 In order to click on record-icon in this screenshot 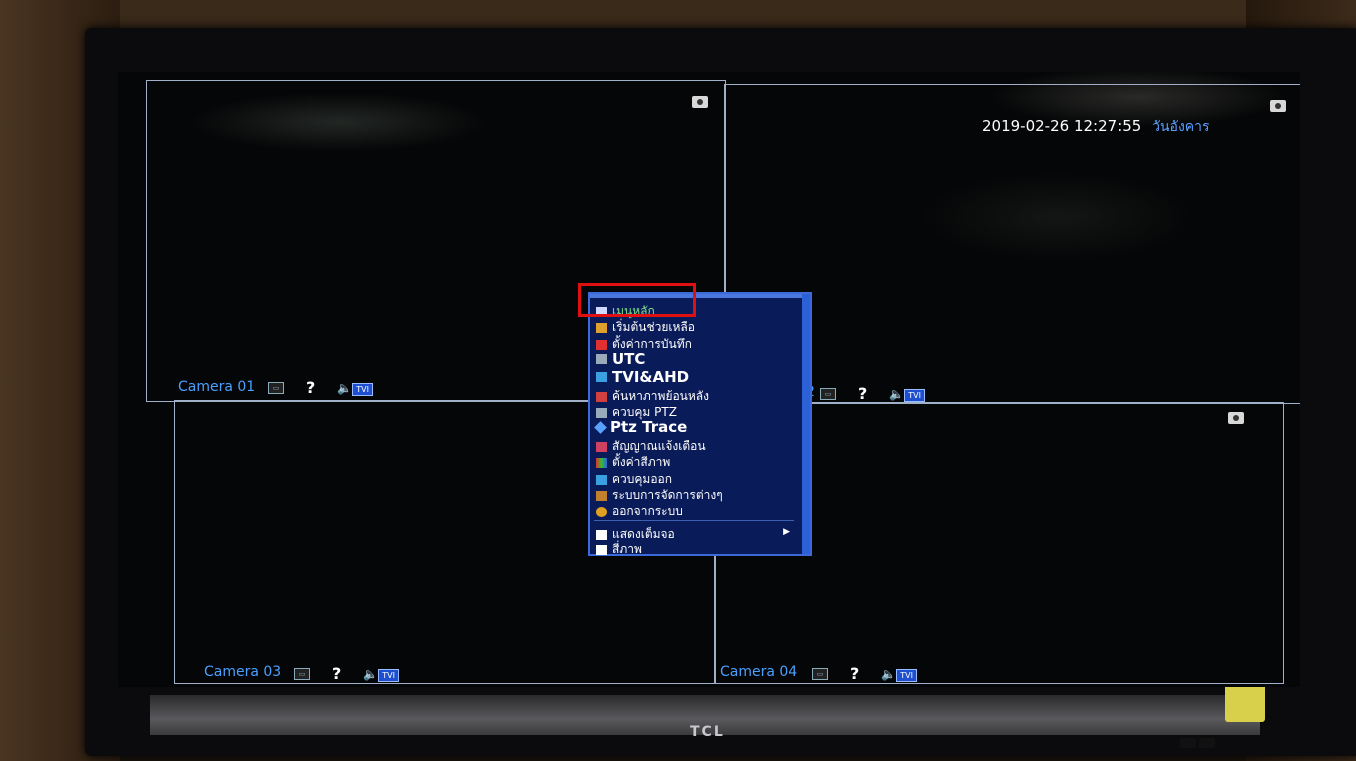, I will do `click(601, 344)`.